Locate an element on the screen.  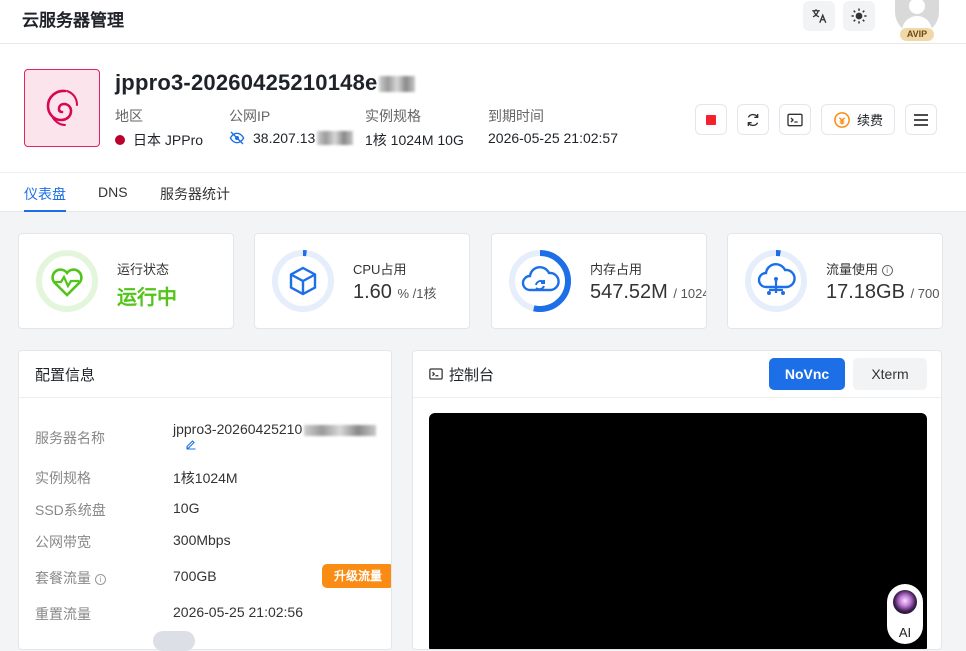
traffic-card: 流量使用 i 17.18GB / 700 is located at coordinates (835, 281).